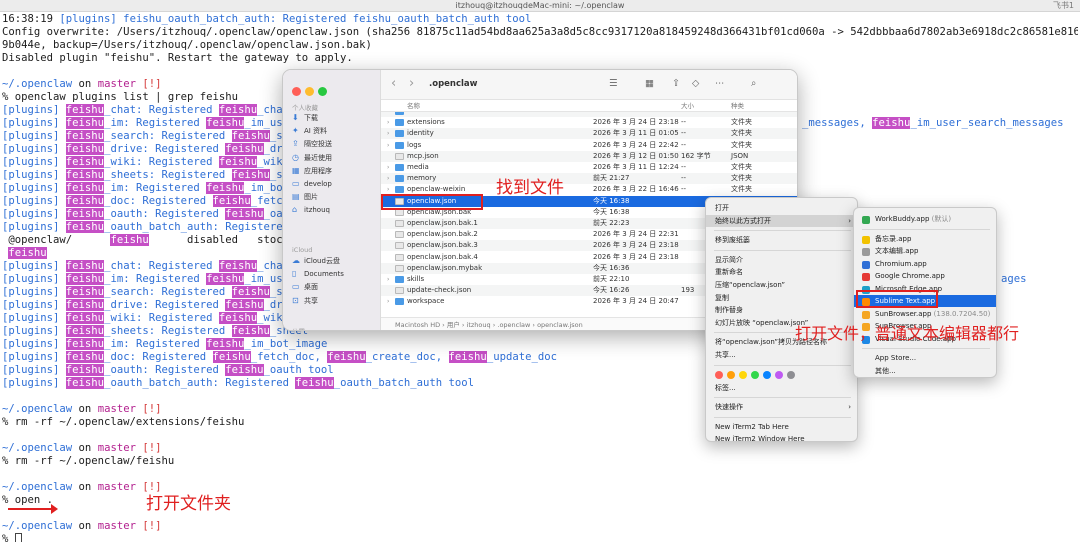 This screenshot has width=1080, height=542. What do you see at coordinates (589, 179) in the screenshot?
I see `file-row: › memory 前天 21:27 -- 文件夹` at bounding box center [589, 179].